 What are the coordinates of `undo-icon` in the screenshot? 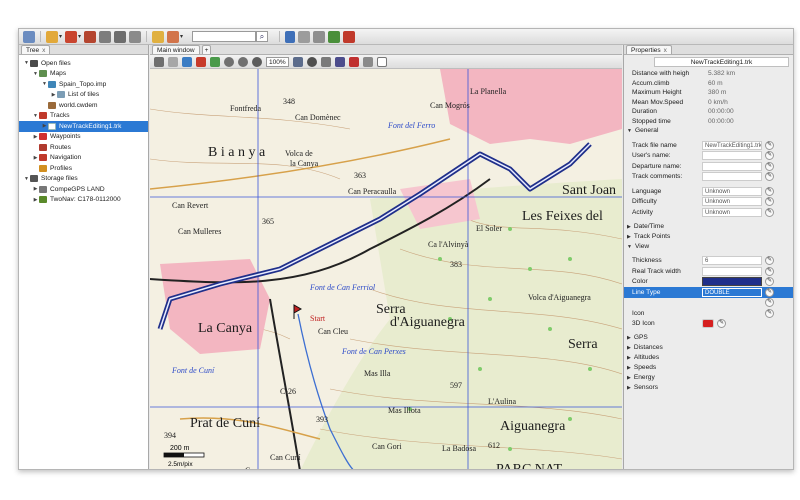 It's located at (290, 36).